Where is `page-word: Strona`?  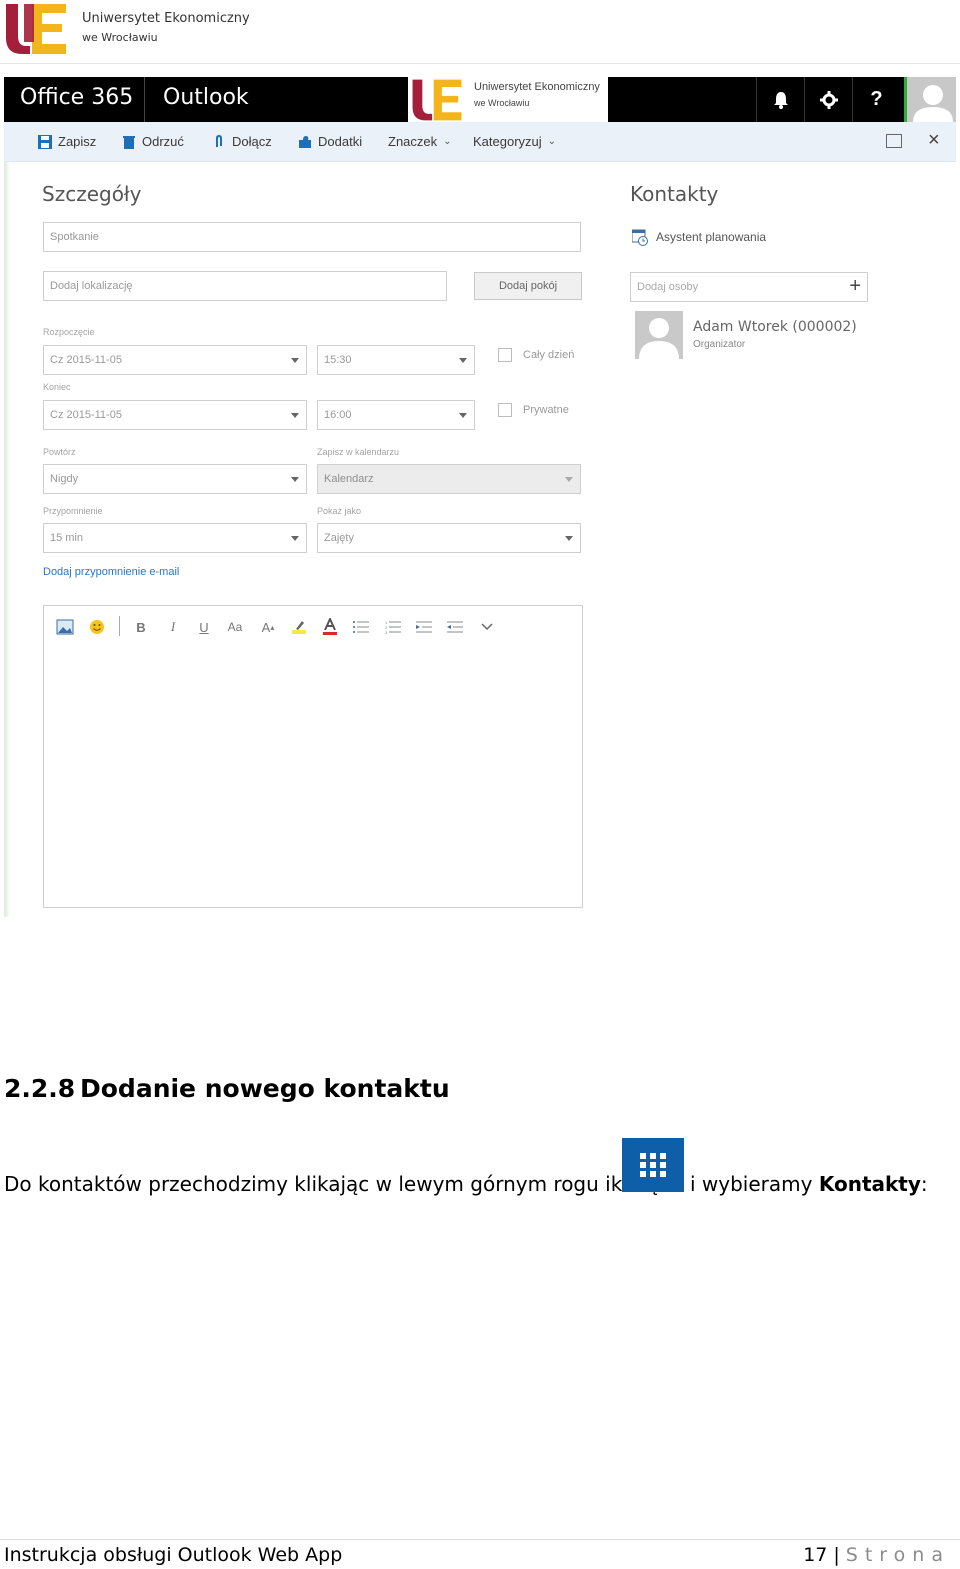 page-word: Strona is located at coordinates (897, 1555).